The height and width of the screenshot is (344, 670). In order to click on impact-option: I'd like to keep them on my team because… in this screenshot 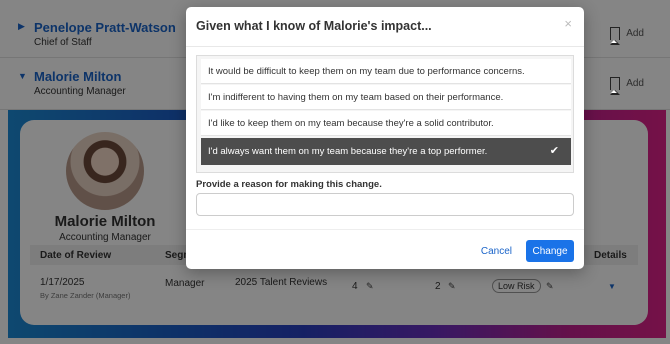, I will do `click(386, 123)`.